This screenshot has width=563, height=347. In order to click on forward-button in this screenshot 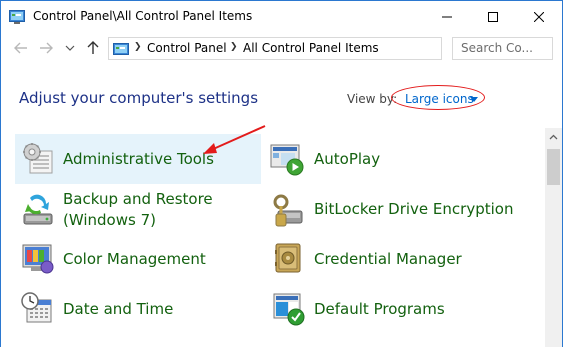, I will do `click(46, 48)`.